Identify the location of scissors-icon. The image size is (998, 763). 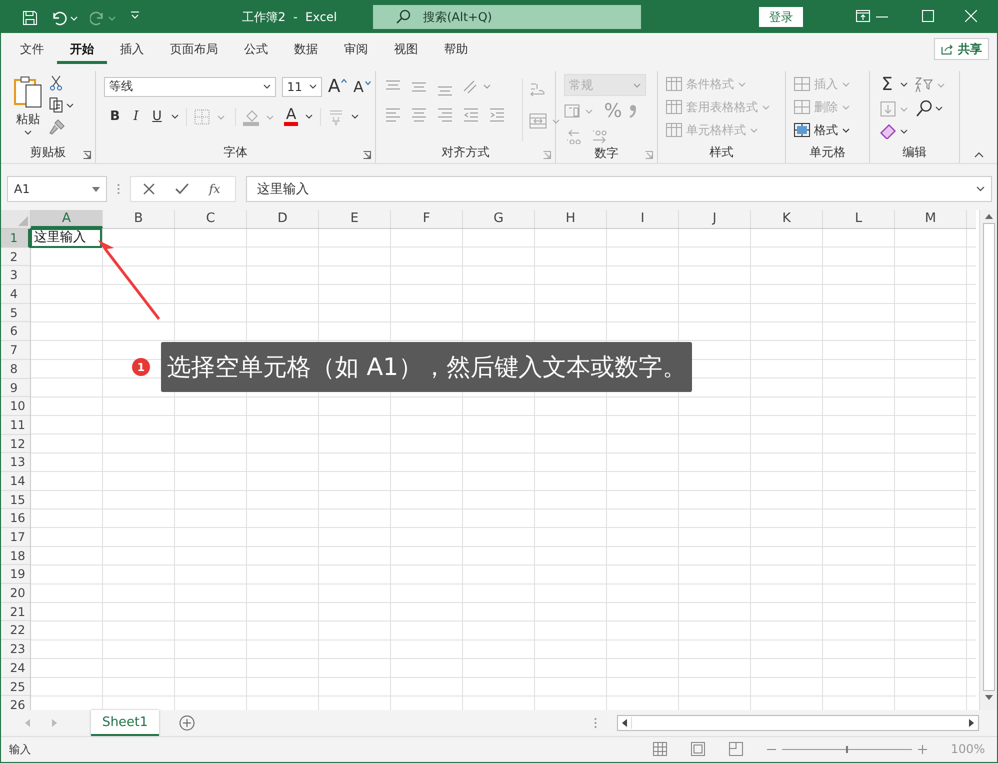
(56, 83).